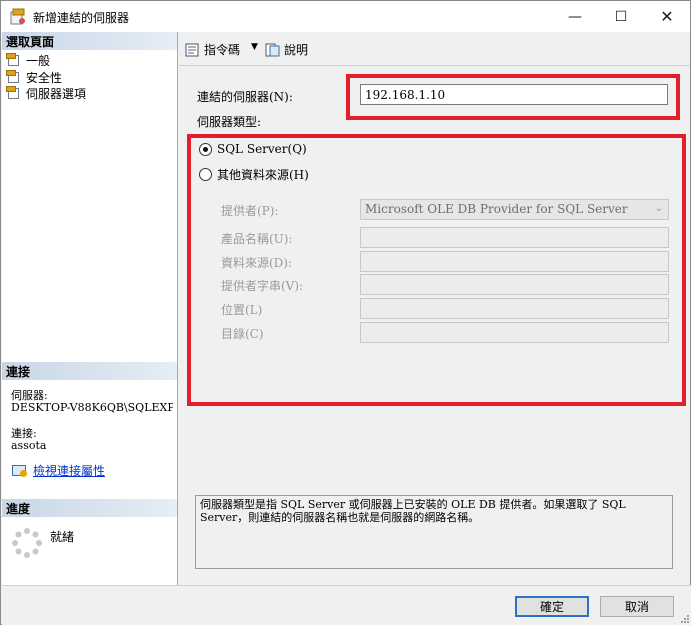 This screenshot has height=625, width=691. I want to click on nav-item-label: 安全性, so click(44, 77).